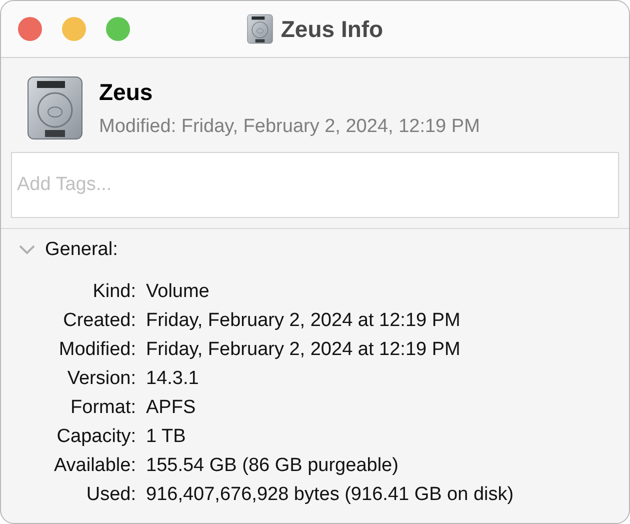 The height and width of the screenshot is (524, 630). I want to click on close-button, so click(30, 29).